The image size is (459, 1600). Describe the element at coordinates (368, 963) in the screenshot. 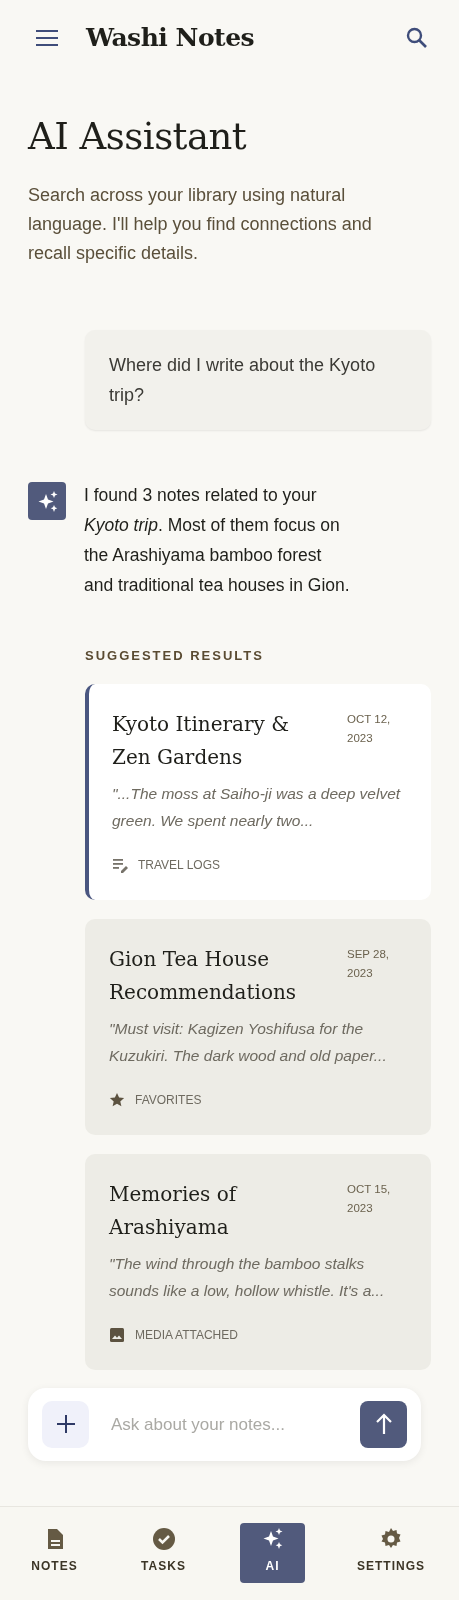

I see `card-date: SEP 28, 2023` at that location.